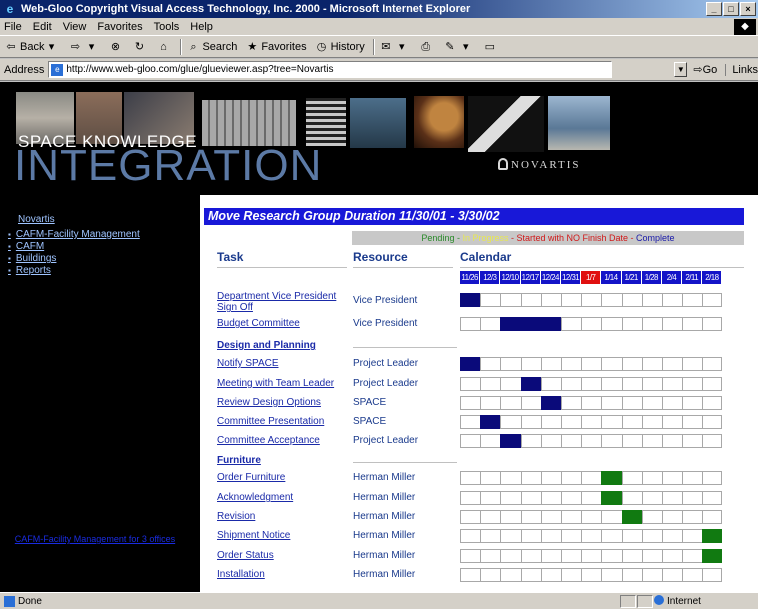  What do you see at coordinates (284, 402) in the screenshot?
I see `task-link: Review Design Options` at bounding box center [284, 402].